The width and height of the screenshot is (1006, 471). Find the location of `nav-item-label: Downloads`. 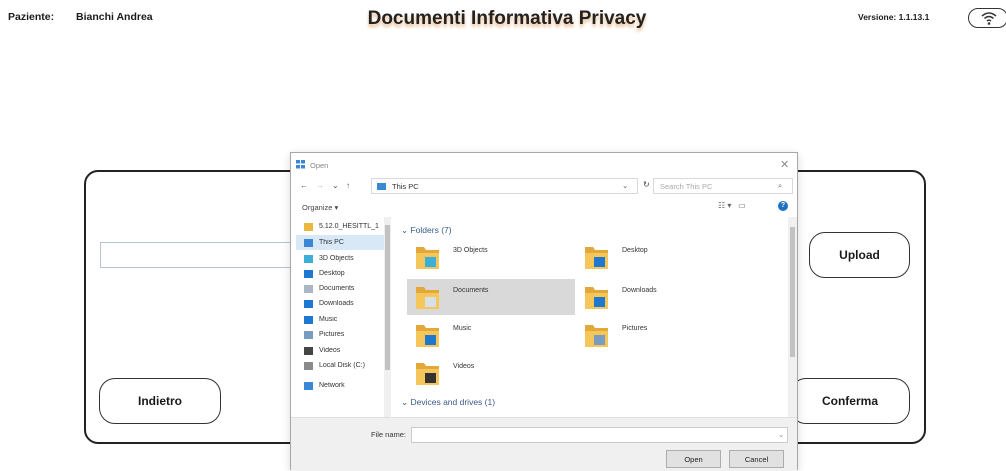

nav-item-label: Downloads is located at coordinates (336, 303).